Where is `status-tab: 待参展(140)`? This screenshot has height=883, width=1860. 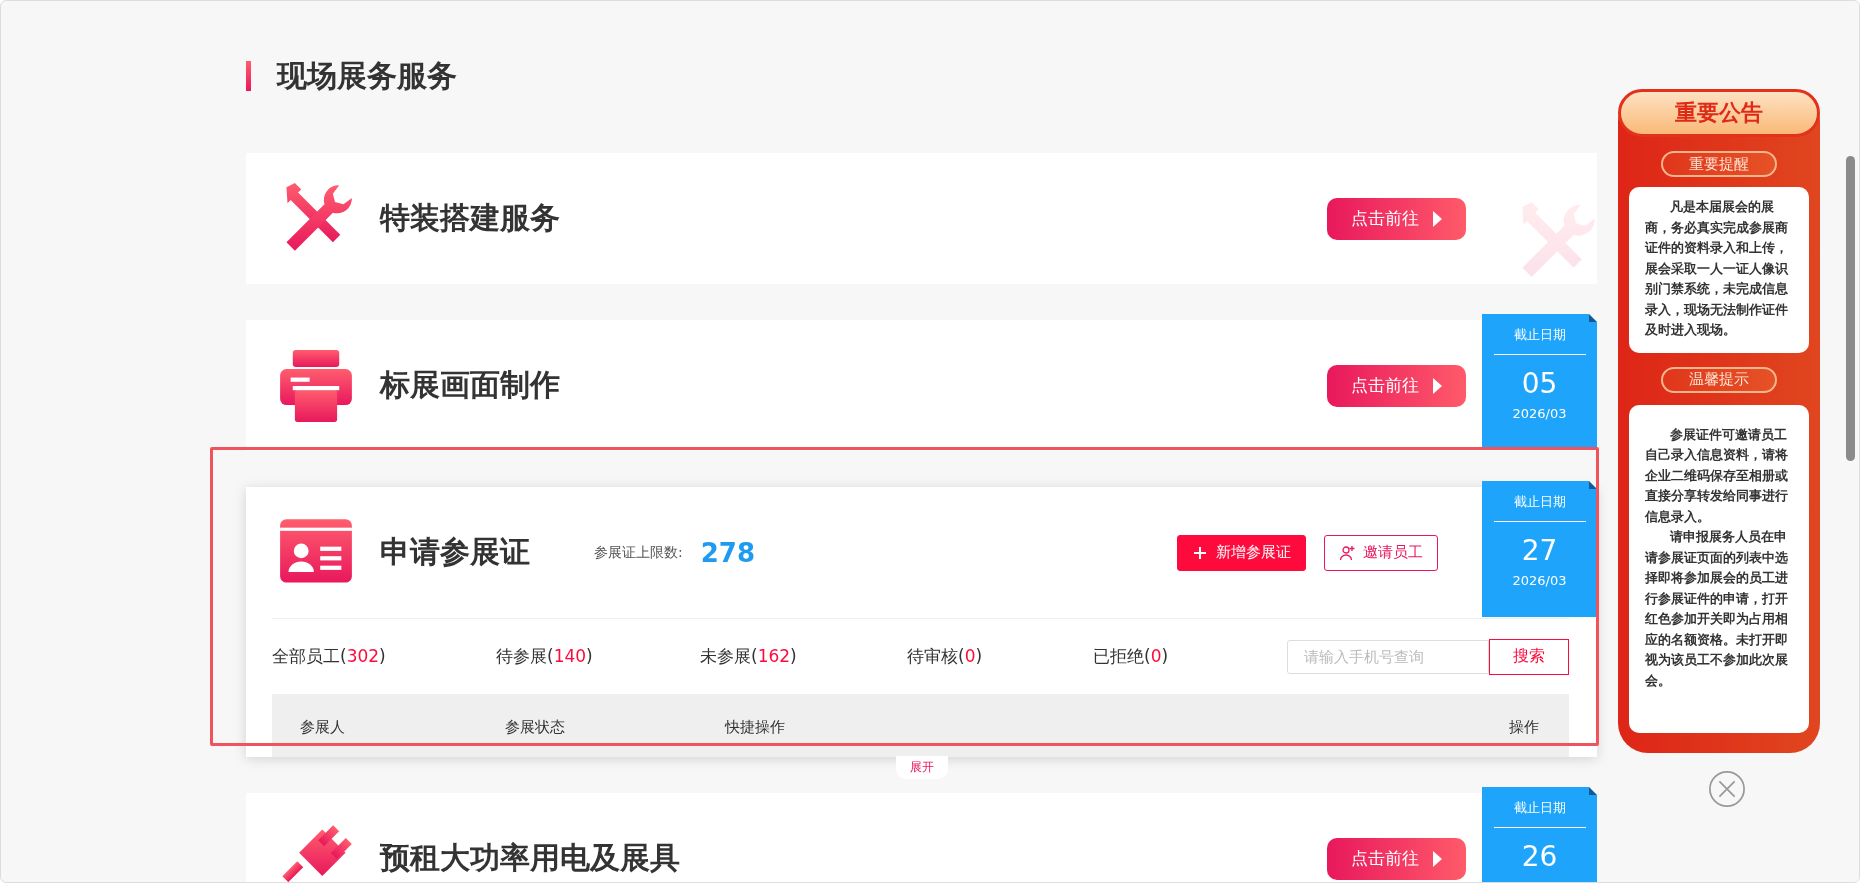 status-tab: 待参展(140) is located at coordinates (598, 656).